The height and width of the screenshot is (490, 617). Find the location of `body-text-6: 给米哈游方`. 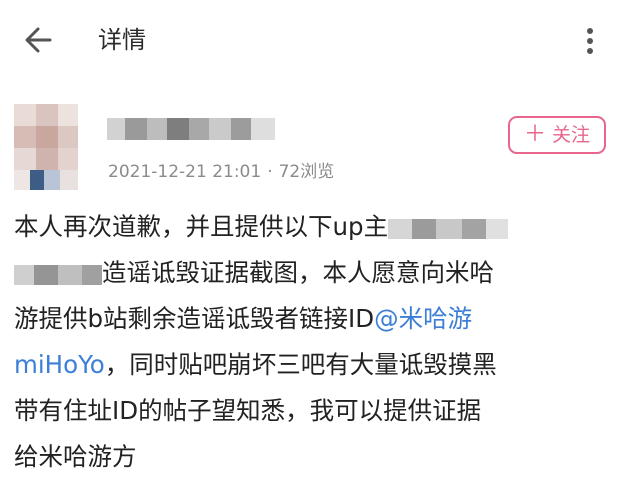

body-text-6: 给米哈游方 is located at coordinates (75, 456).